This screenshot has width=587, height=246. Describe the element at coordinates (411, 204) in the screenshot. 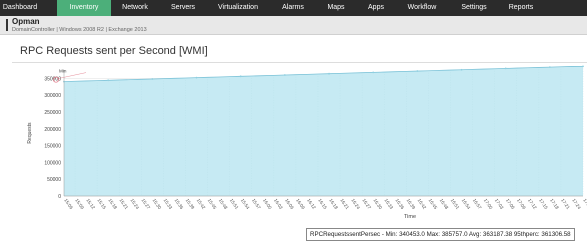

I see `x-tick-label: 16:39` at that location.